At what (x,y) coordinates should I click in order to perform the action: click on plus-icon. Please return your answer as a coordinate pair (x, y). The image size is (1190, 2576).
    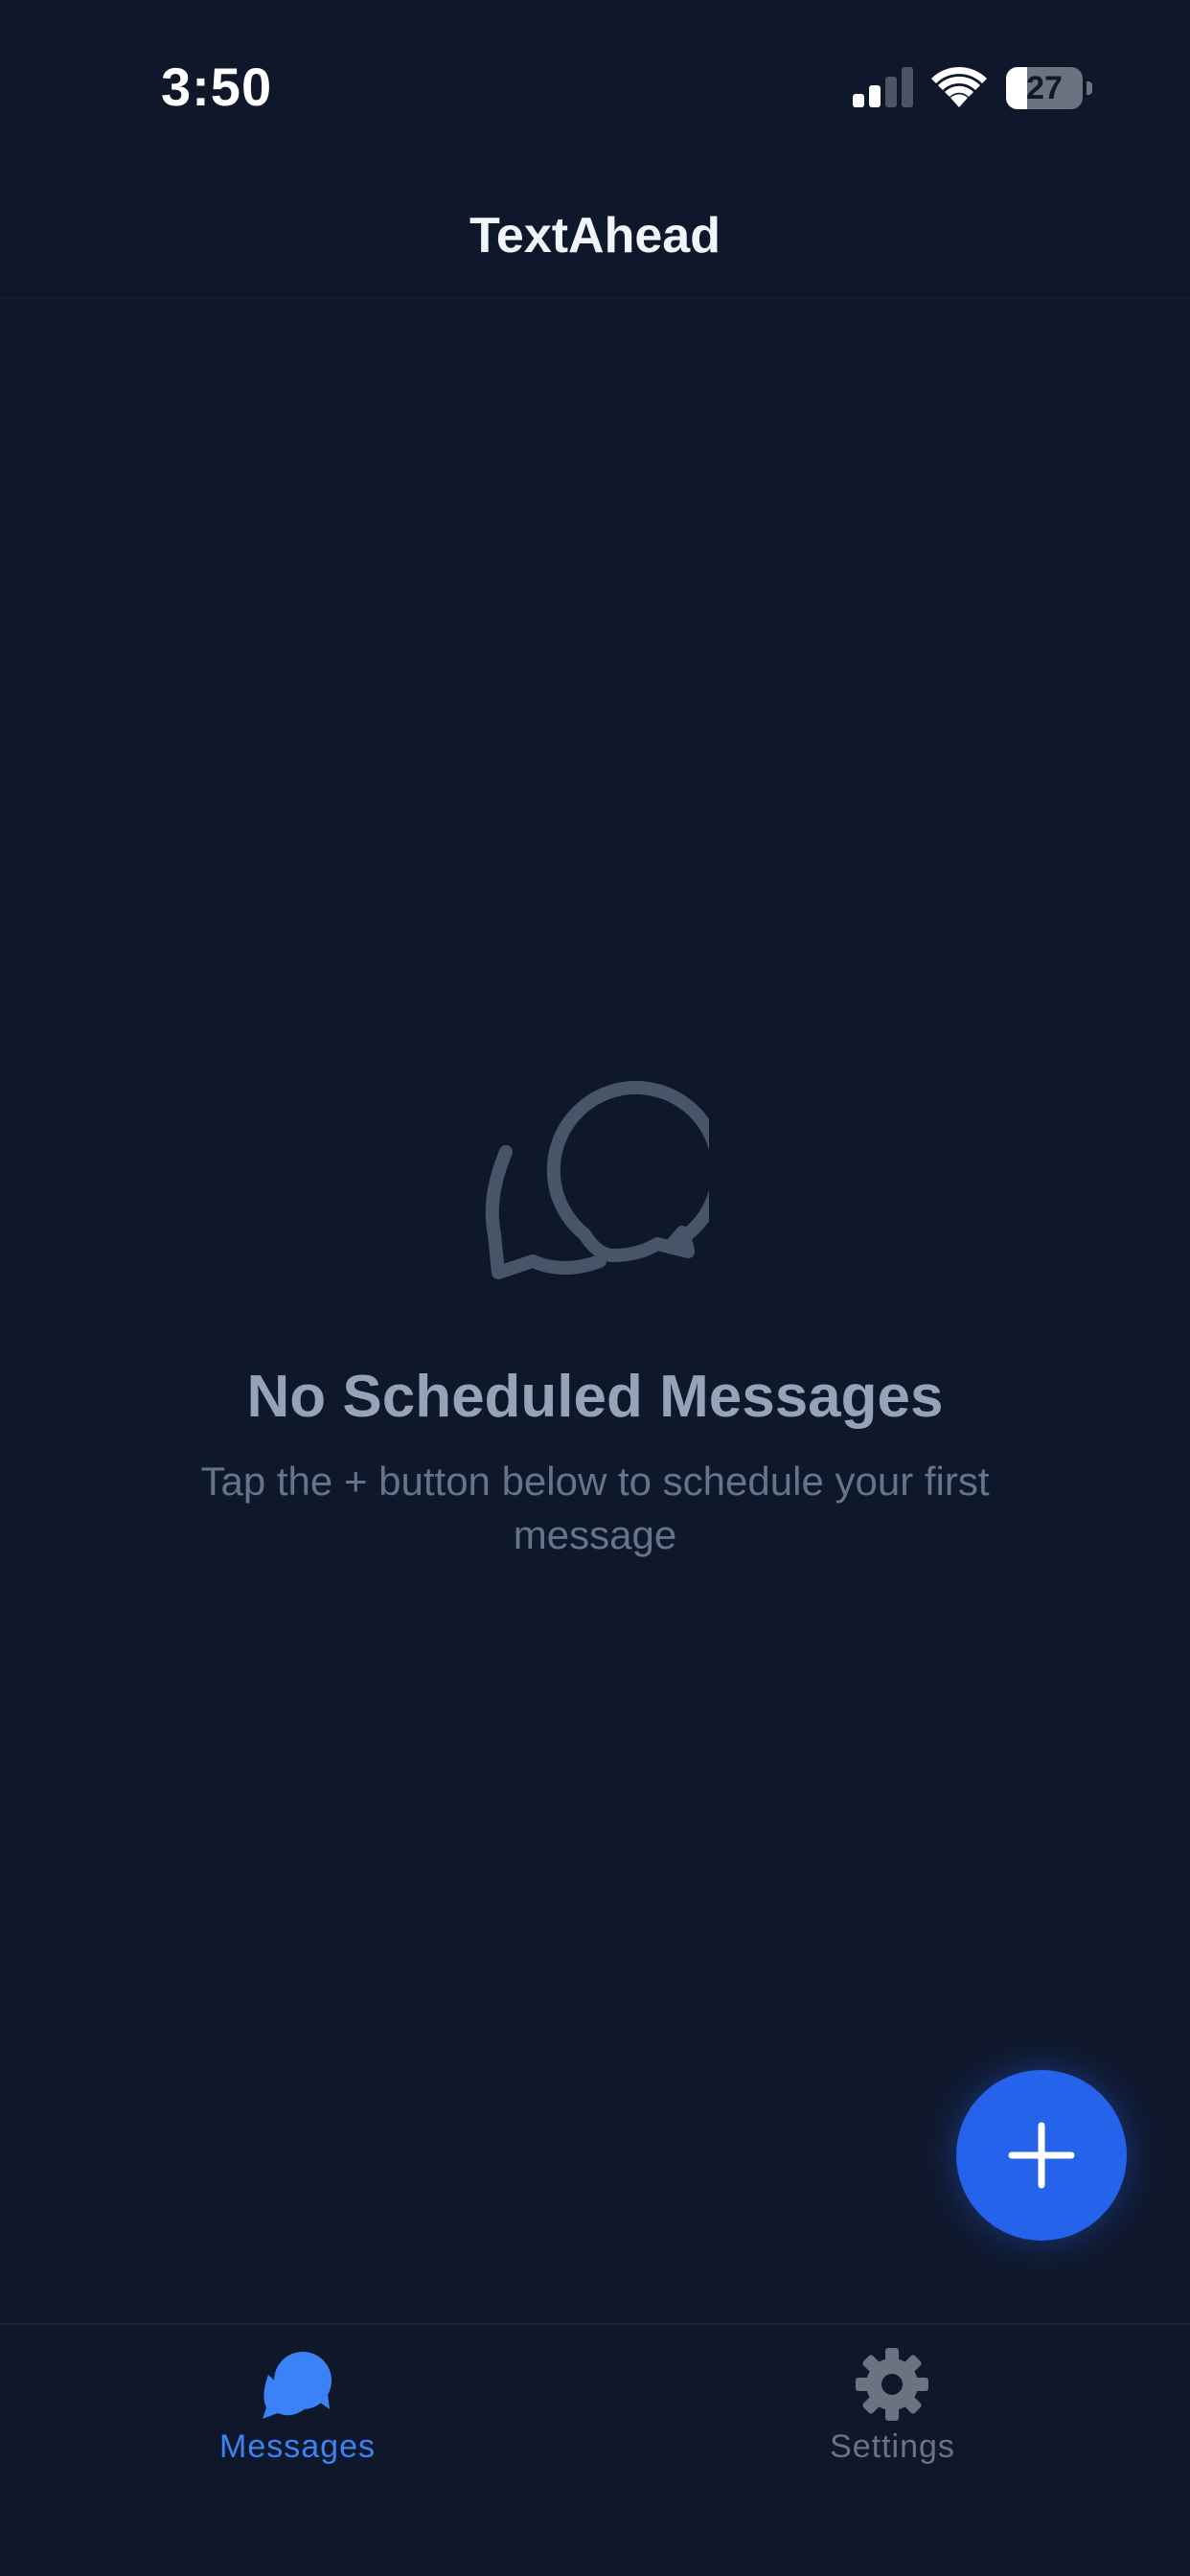
    Looking at the image, I should click on (1041, 2156).